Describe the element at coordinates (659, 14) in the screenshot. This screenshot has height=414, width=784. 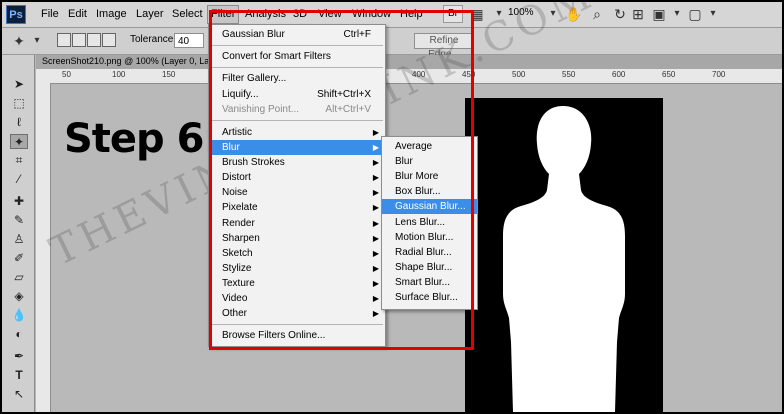
I see `arrange-documents-icon: ▣` at that location.